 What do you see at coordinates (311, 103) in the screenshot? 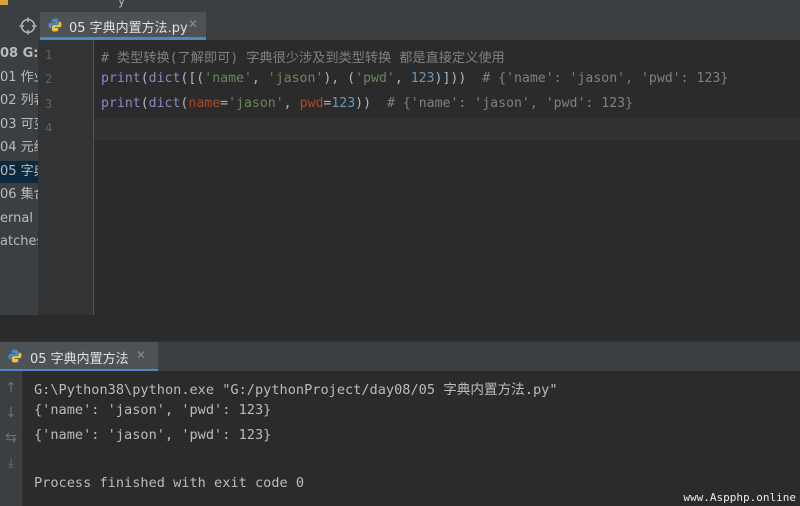
I see `code-token: pwd` at bounding box center [311, 103].